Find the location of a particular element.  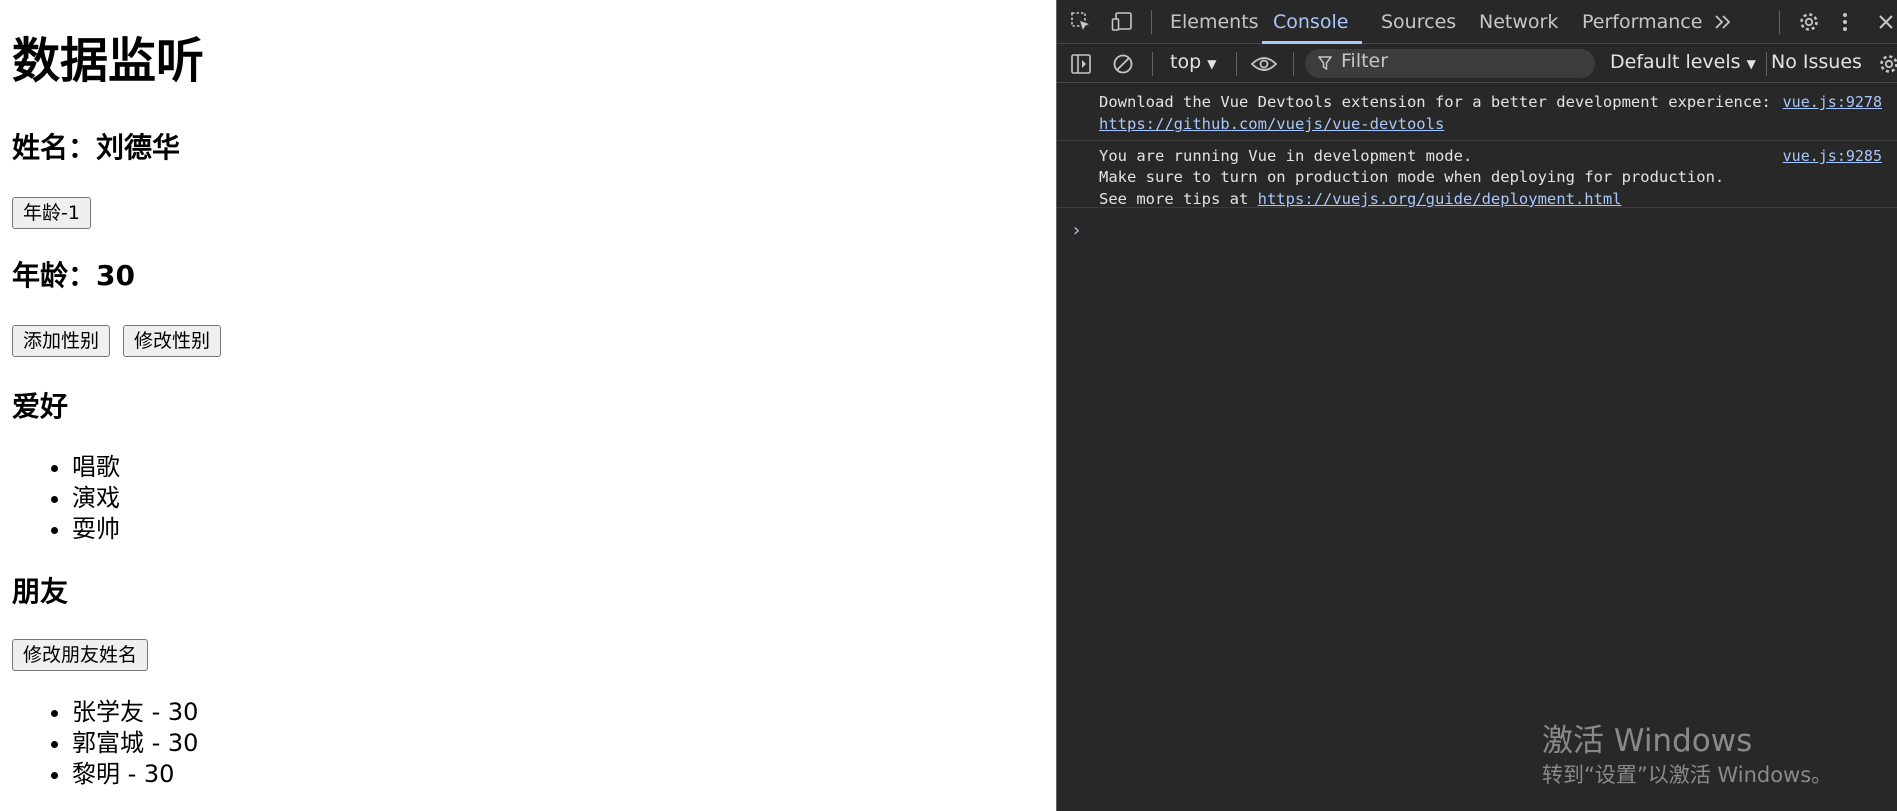

list-item: 黎明 - 30 is located at coordinates (135, 774).